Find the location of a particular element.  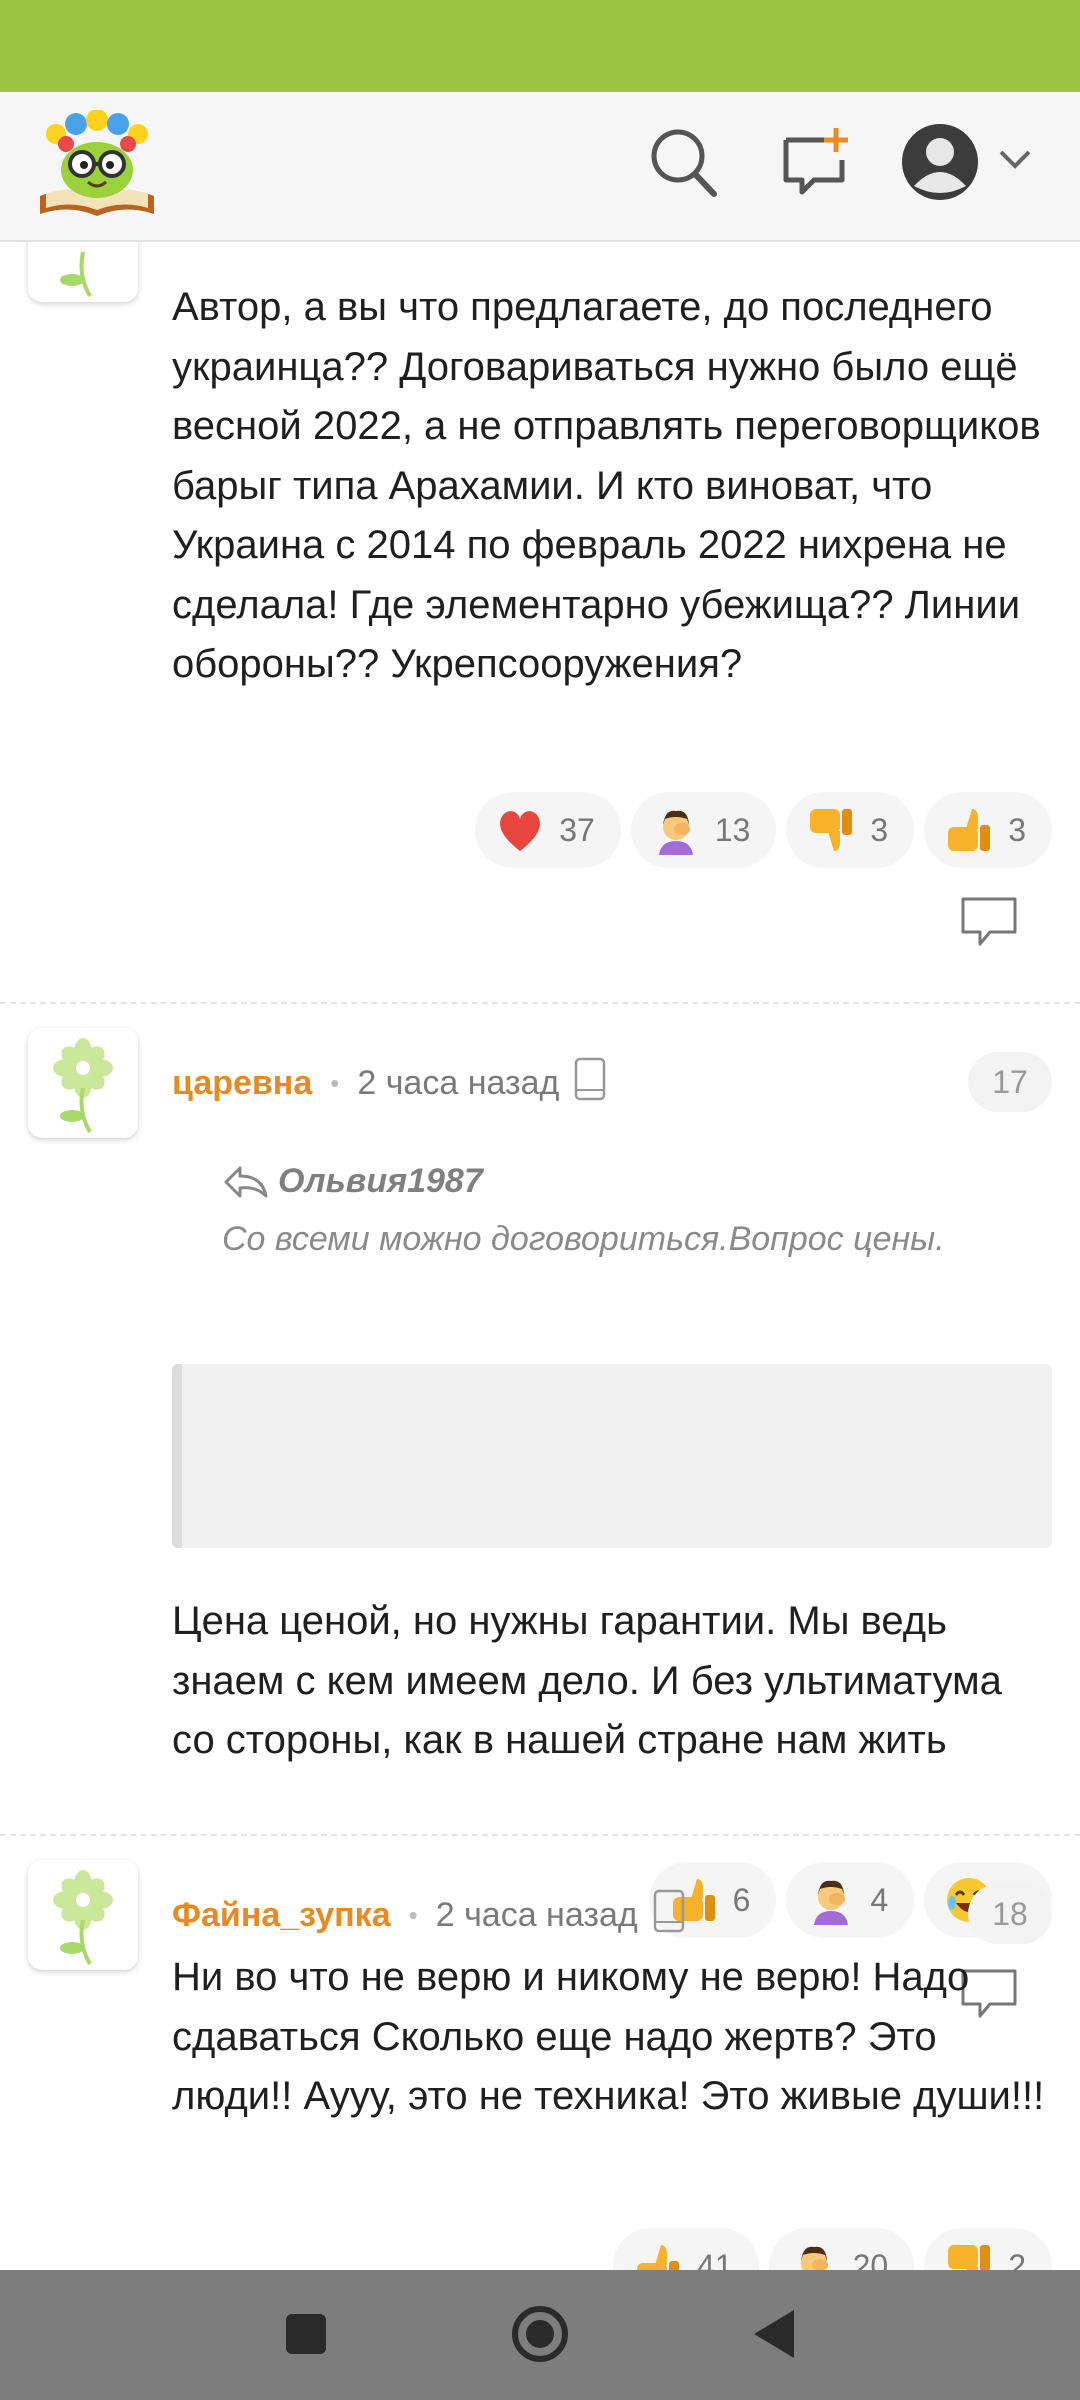

reaction-thumbs-down: 2 is located at coordinates (988, 2249).